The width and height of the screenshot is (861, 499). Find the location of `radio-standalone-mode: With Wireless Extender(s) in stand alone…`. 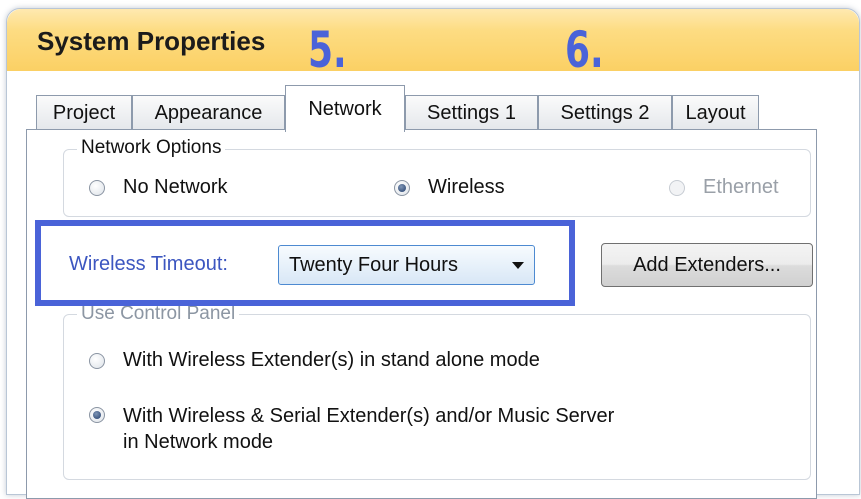

radio-standalone-mode: With Wireless Extender(s) in stand alone… is located at coordinates (314, 360).